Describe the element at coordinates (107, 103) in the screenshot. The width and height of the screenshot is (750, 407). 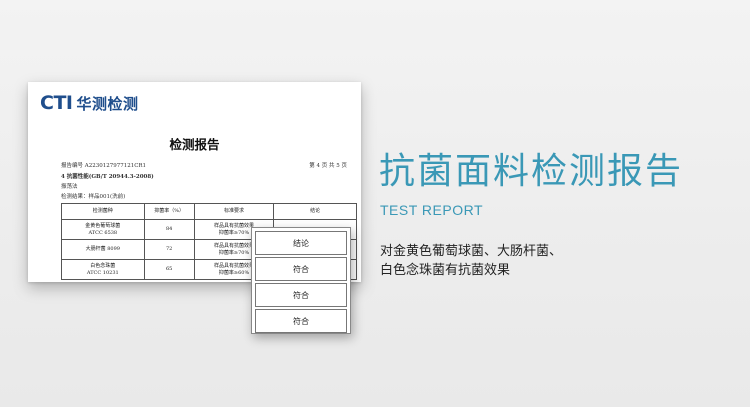
I see `logo-chinese: 华测检测` at that location.